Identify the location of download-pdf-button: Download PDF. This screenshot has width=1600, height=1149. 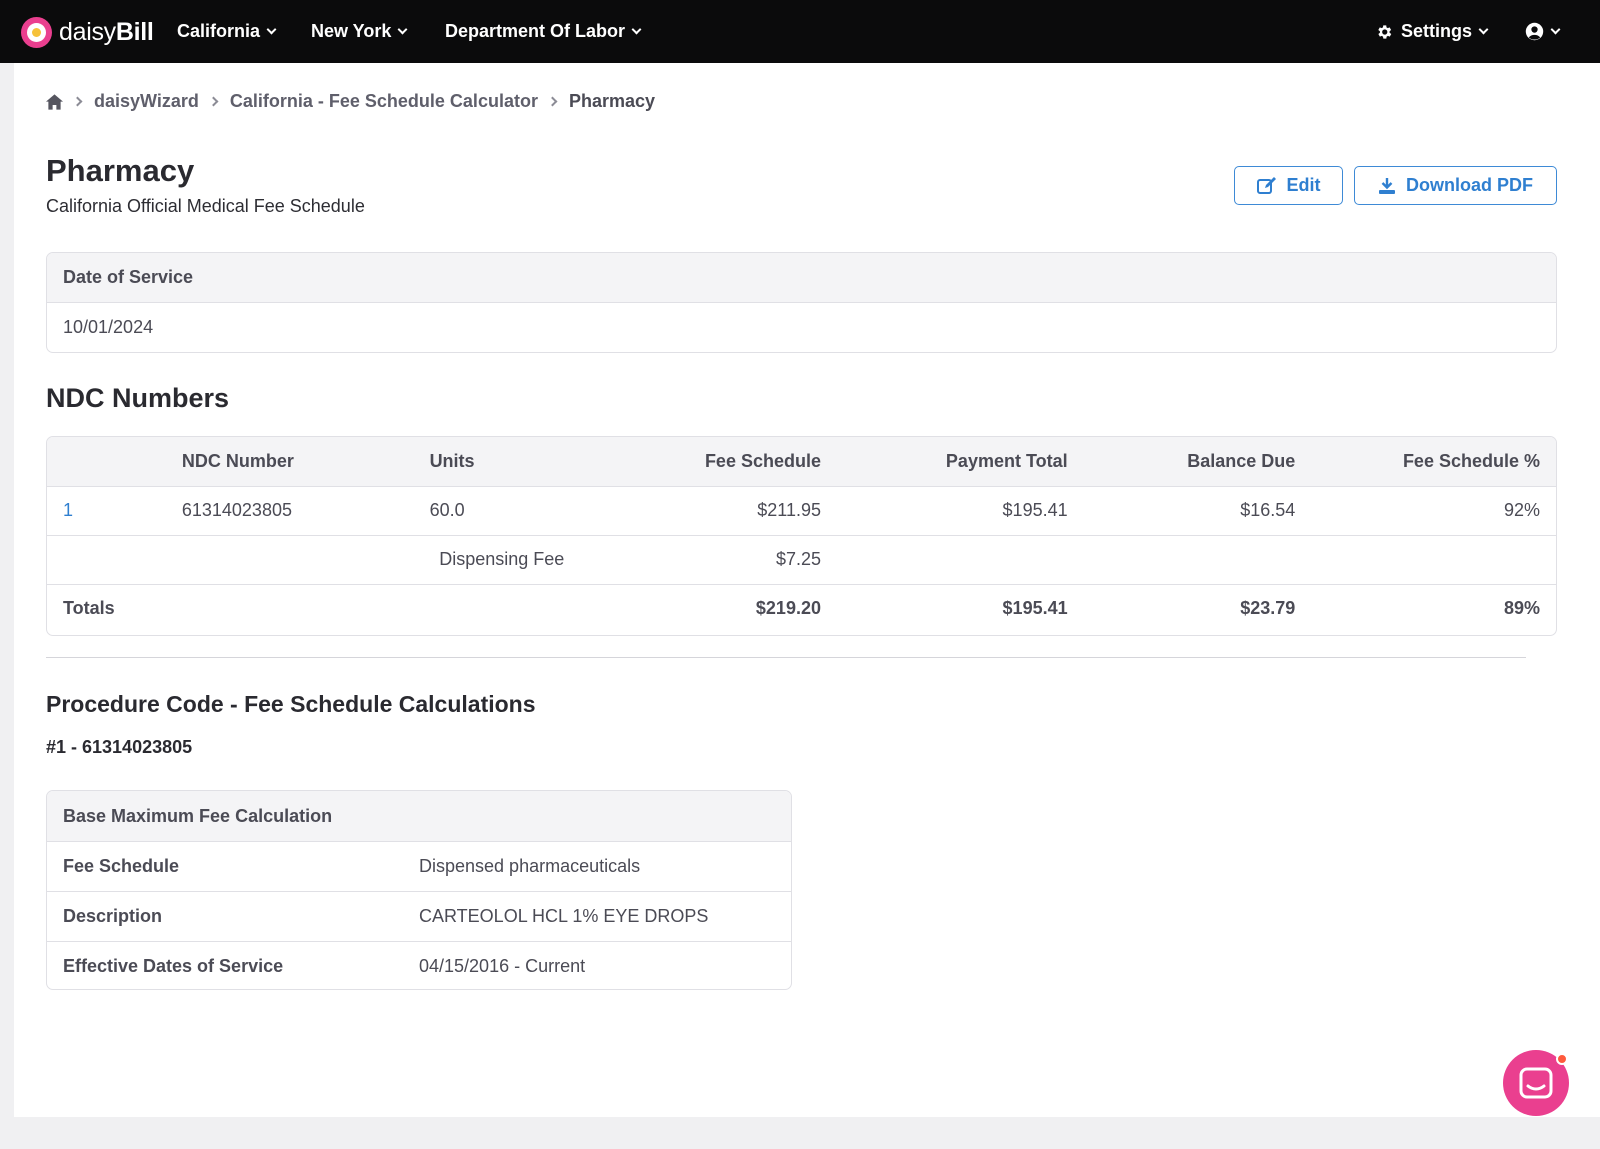
(1455, 185).